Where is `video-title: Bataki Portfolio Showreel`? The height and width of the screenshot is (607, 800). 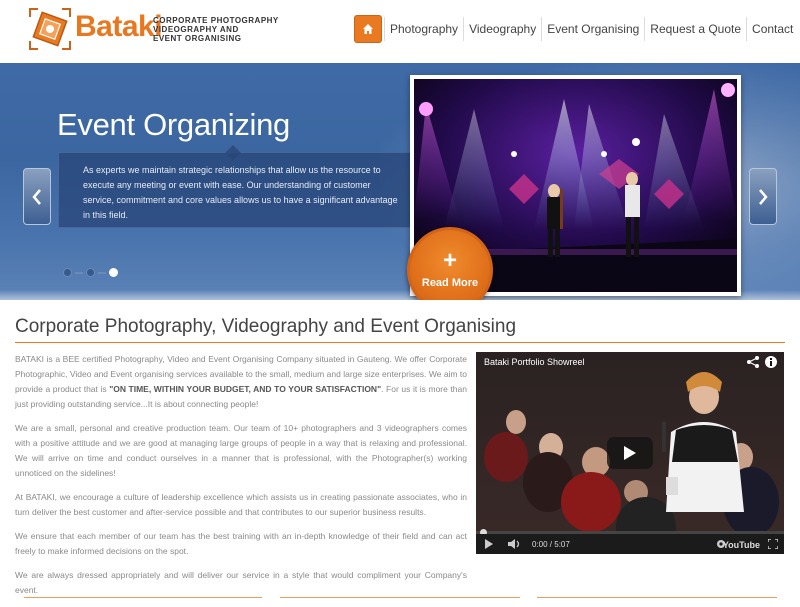
video-title: Bataki Portfolio Showreel is located at coordinates (534, 362).